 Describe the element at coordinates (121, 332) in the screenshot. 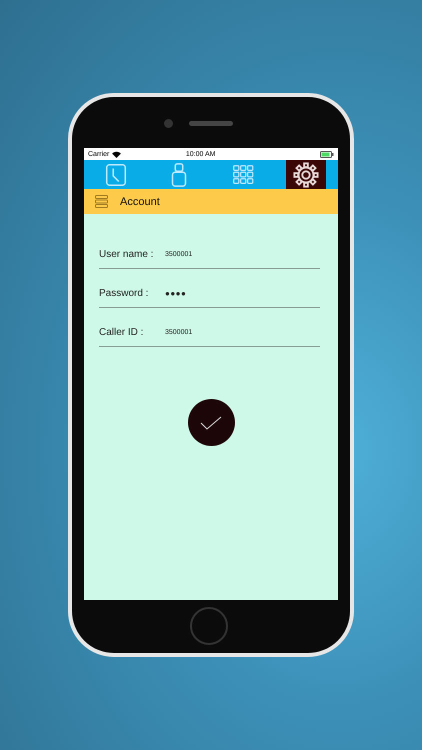

I see `field-label: Caller ID :` at that location.